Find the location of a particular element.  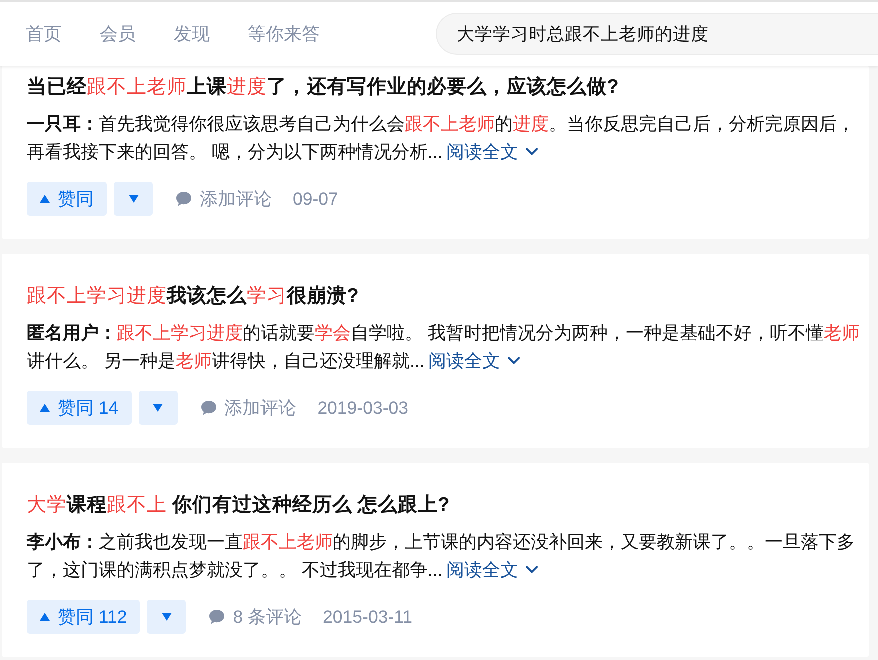

result-title: 大学课程跟不上 你们有过这种经历么 怎么跟上? is located at coordinates (445, 505).